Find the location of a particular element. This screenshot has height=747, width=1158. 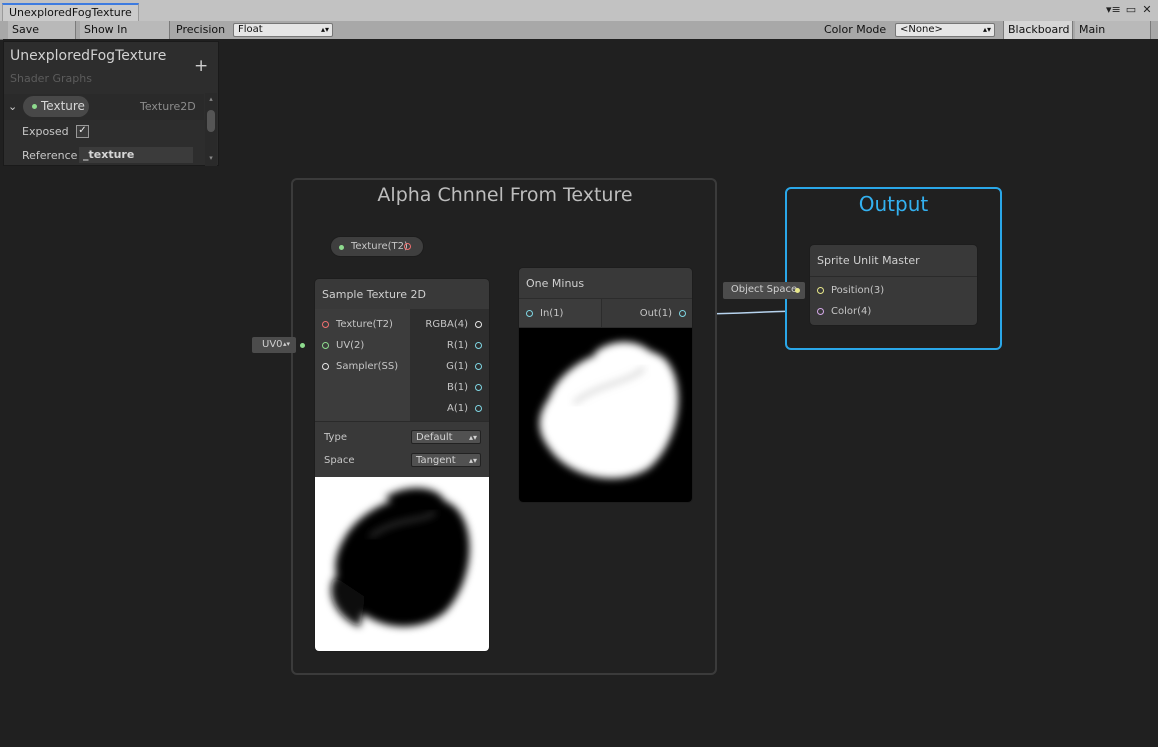

scrollbar-thumb is located at coordinates (211, 121).